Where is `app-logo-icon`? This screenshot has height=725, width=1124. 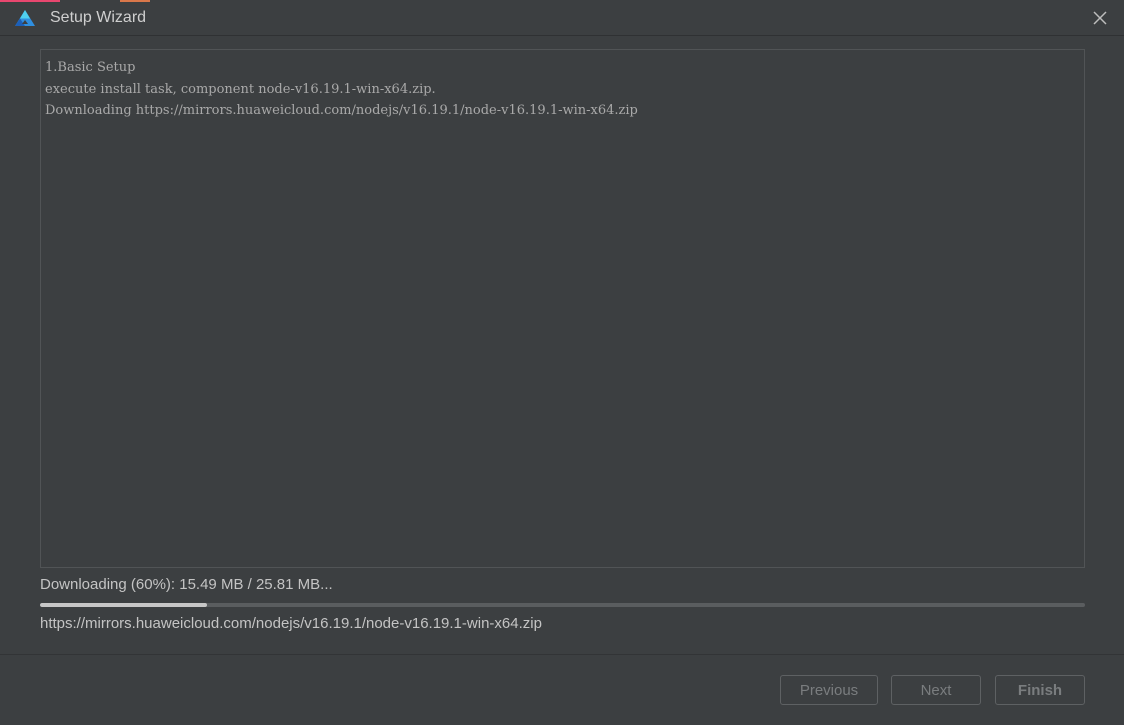 app-logo-icon is located at coordinates (25, 18).